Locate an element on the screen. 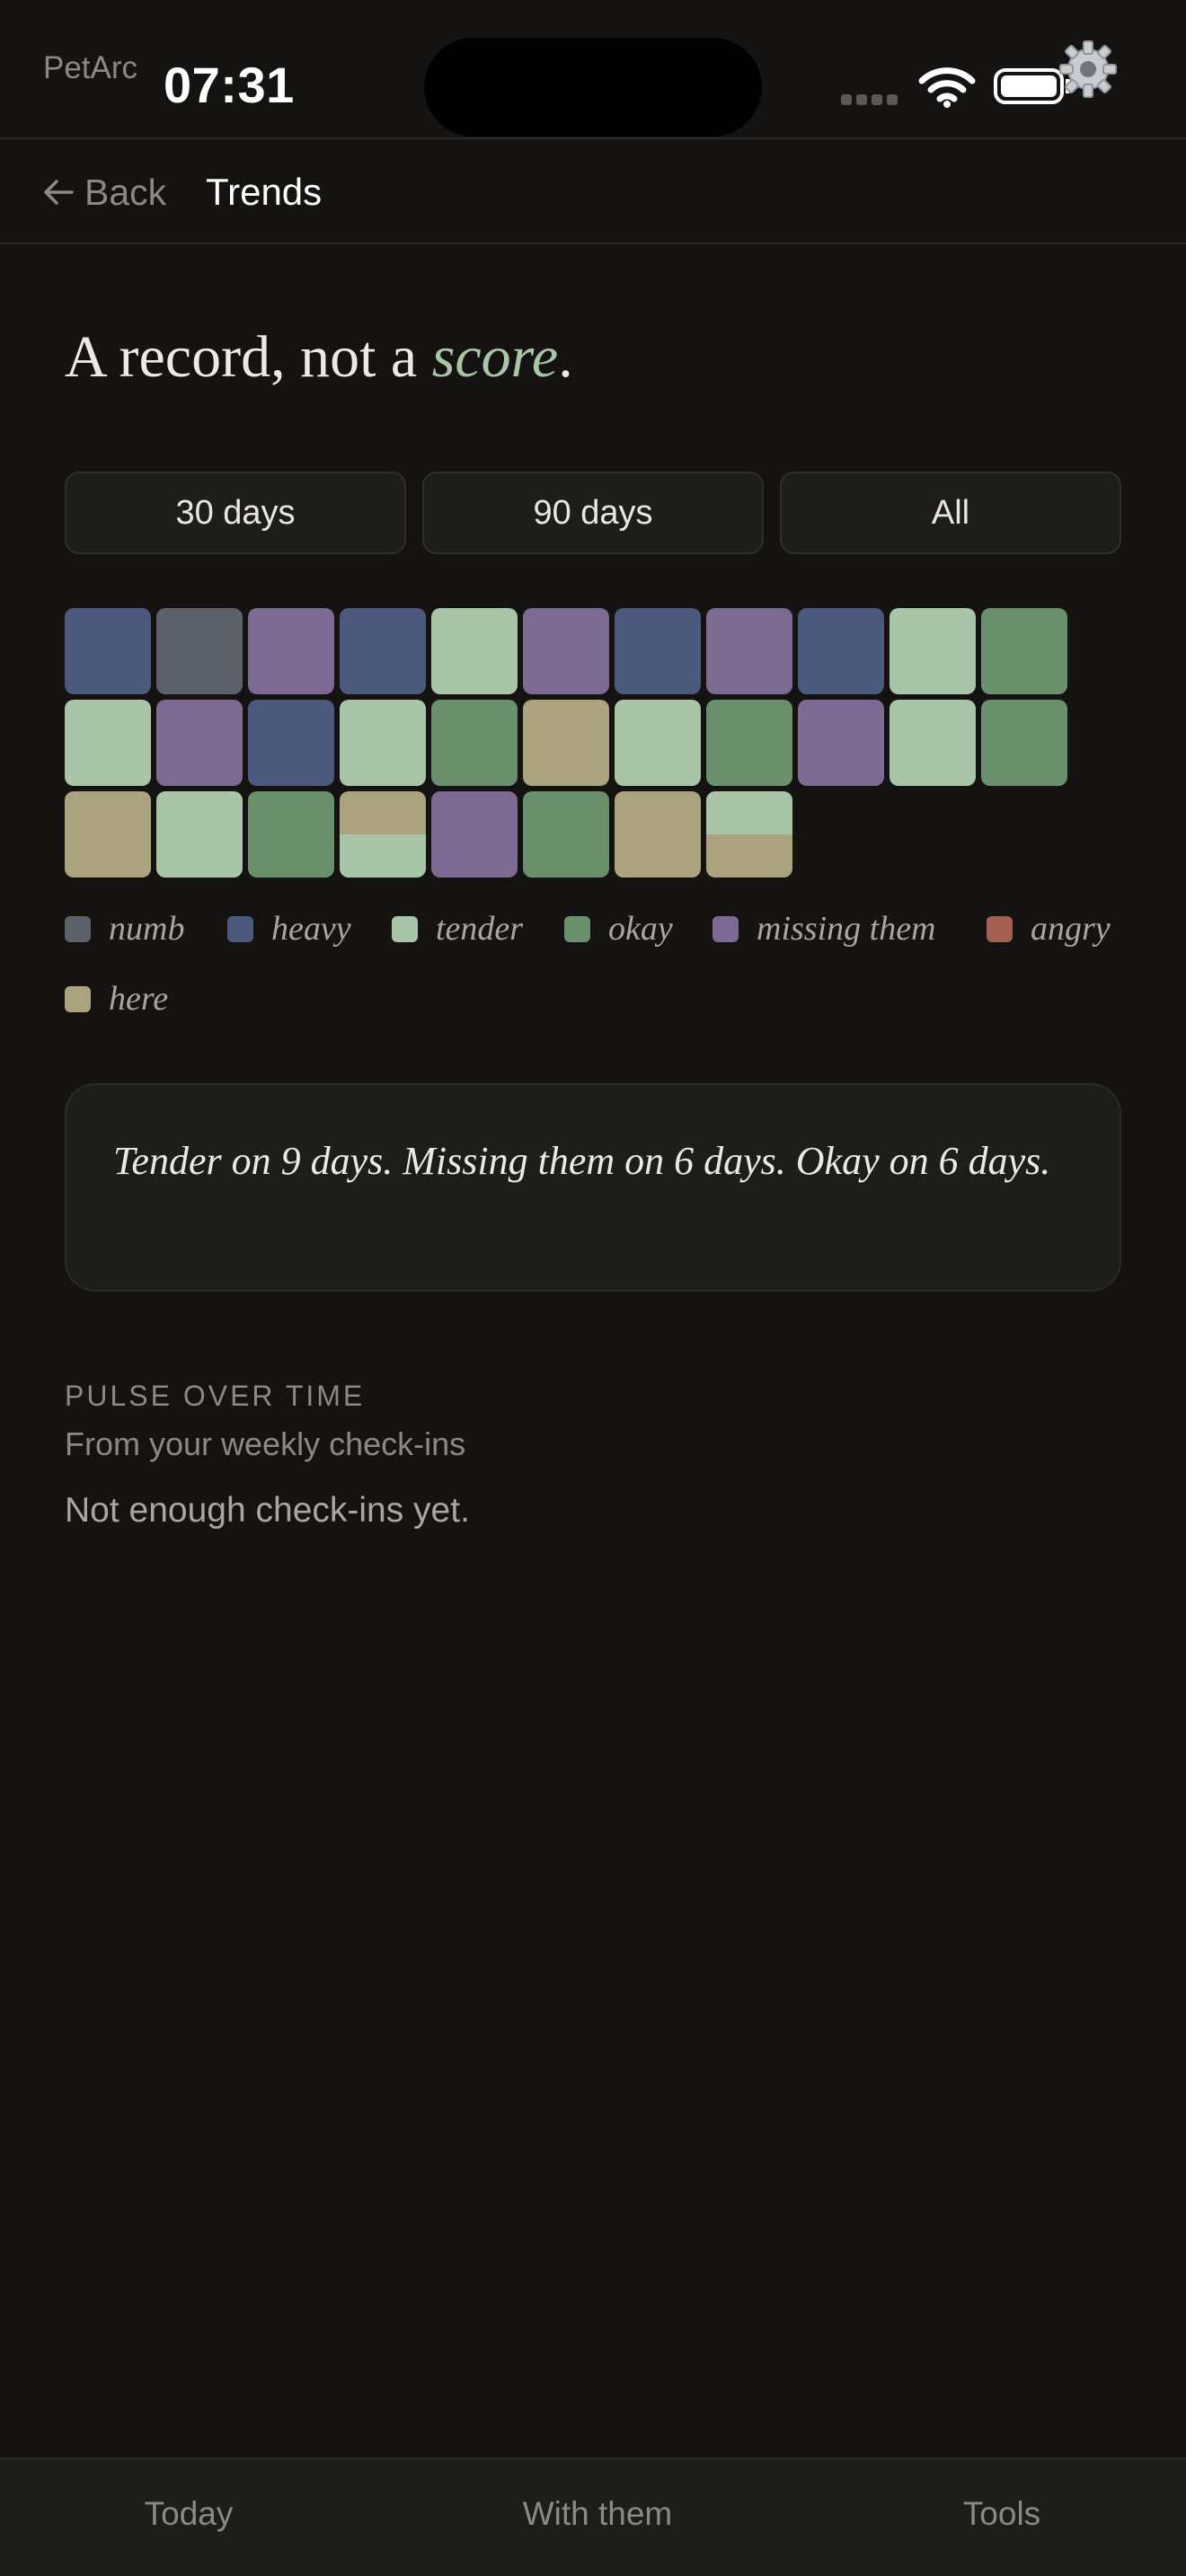 This screenshot has width=1186, height=2576. nav-divider is located at coordinates (593, 243).